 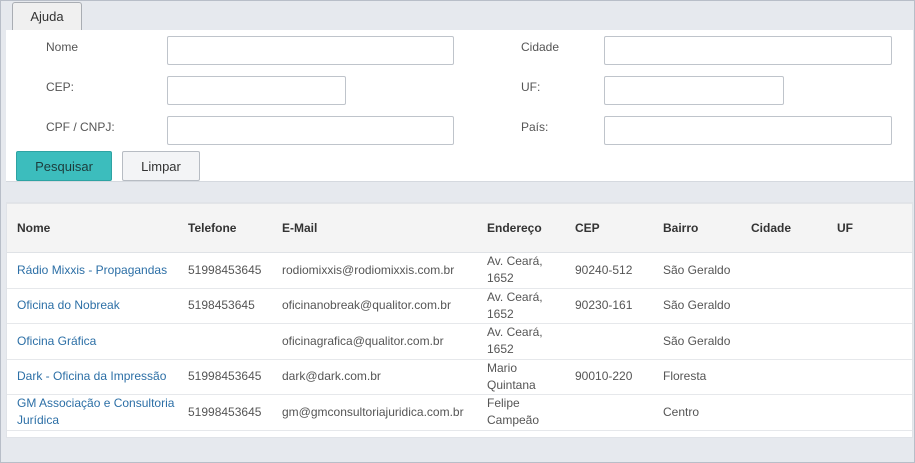 What do you see at coordinates (609, 306) in the screenshot?
I see `row-cep: 90230-161` at bounding box center [609, 306].